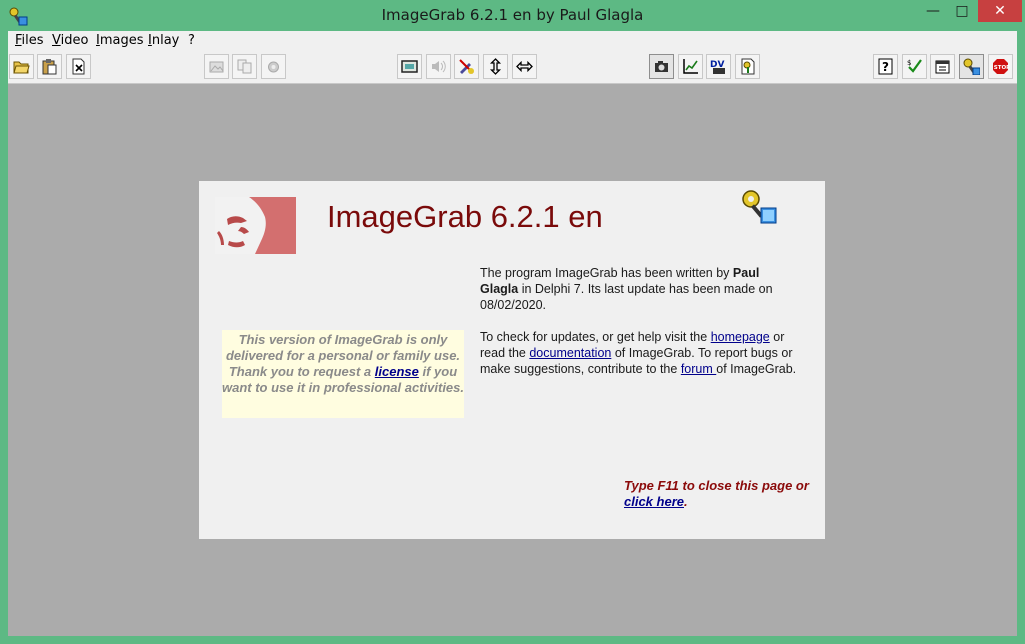  I want to click on fullscreen-icon, so click(409, 66).